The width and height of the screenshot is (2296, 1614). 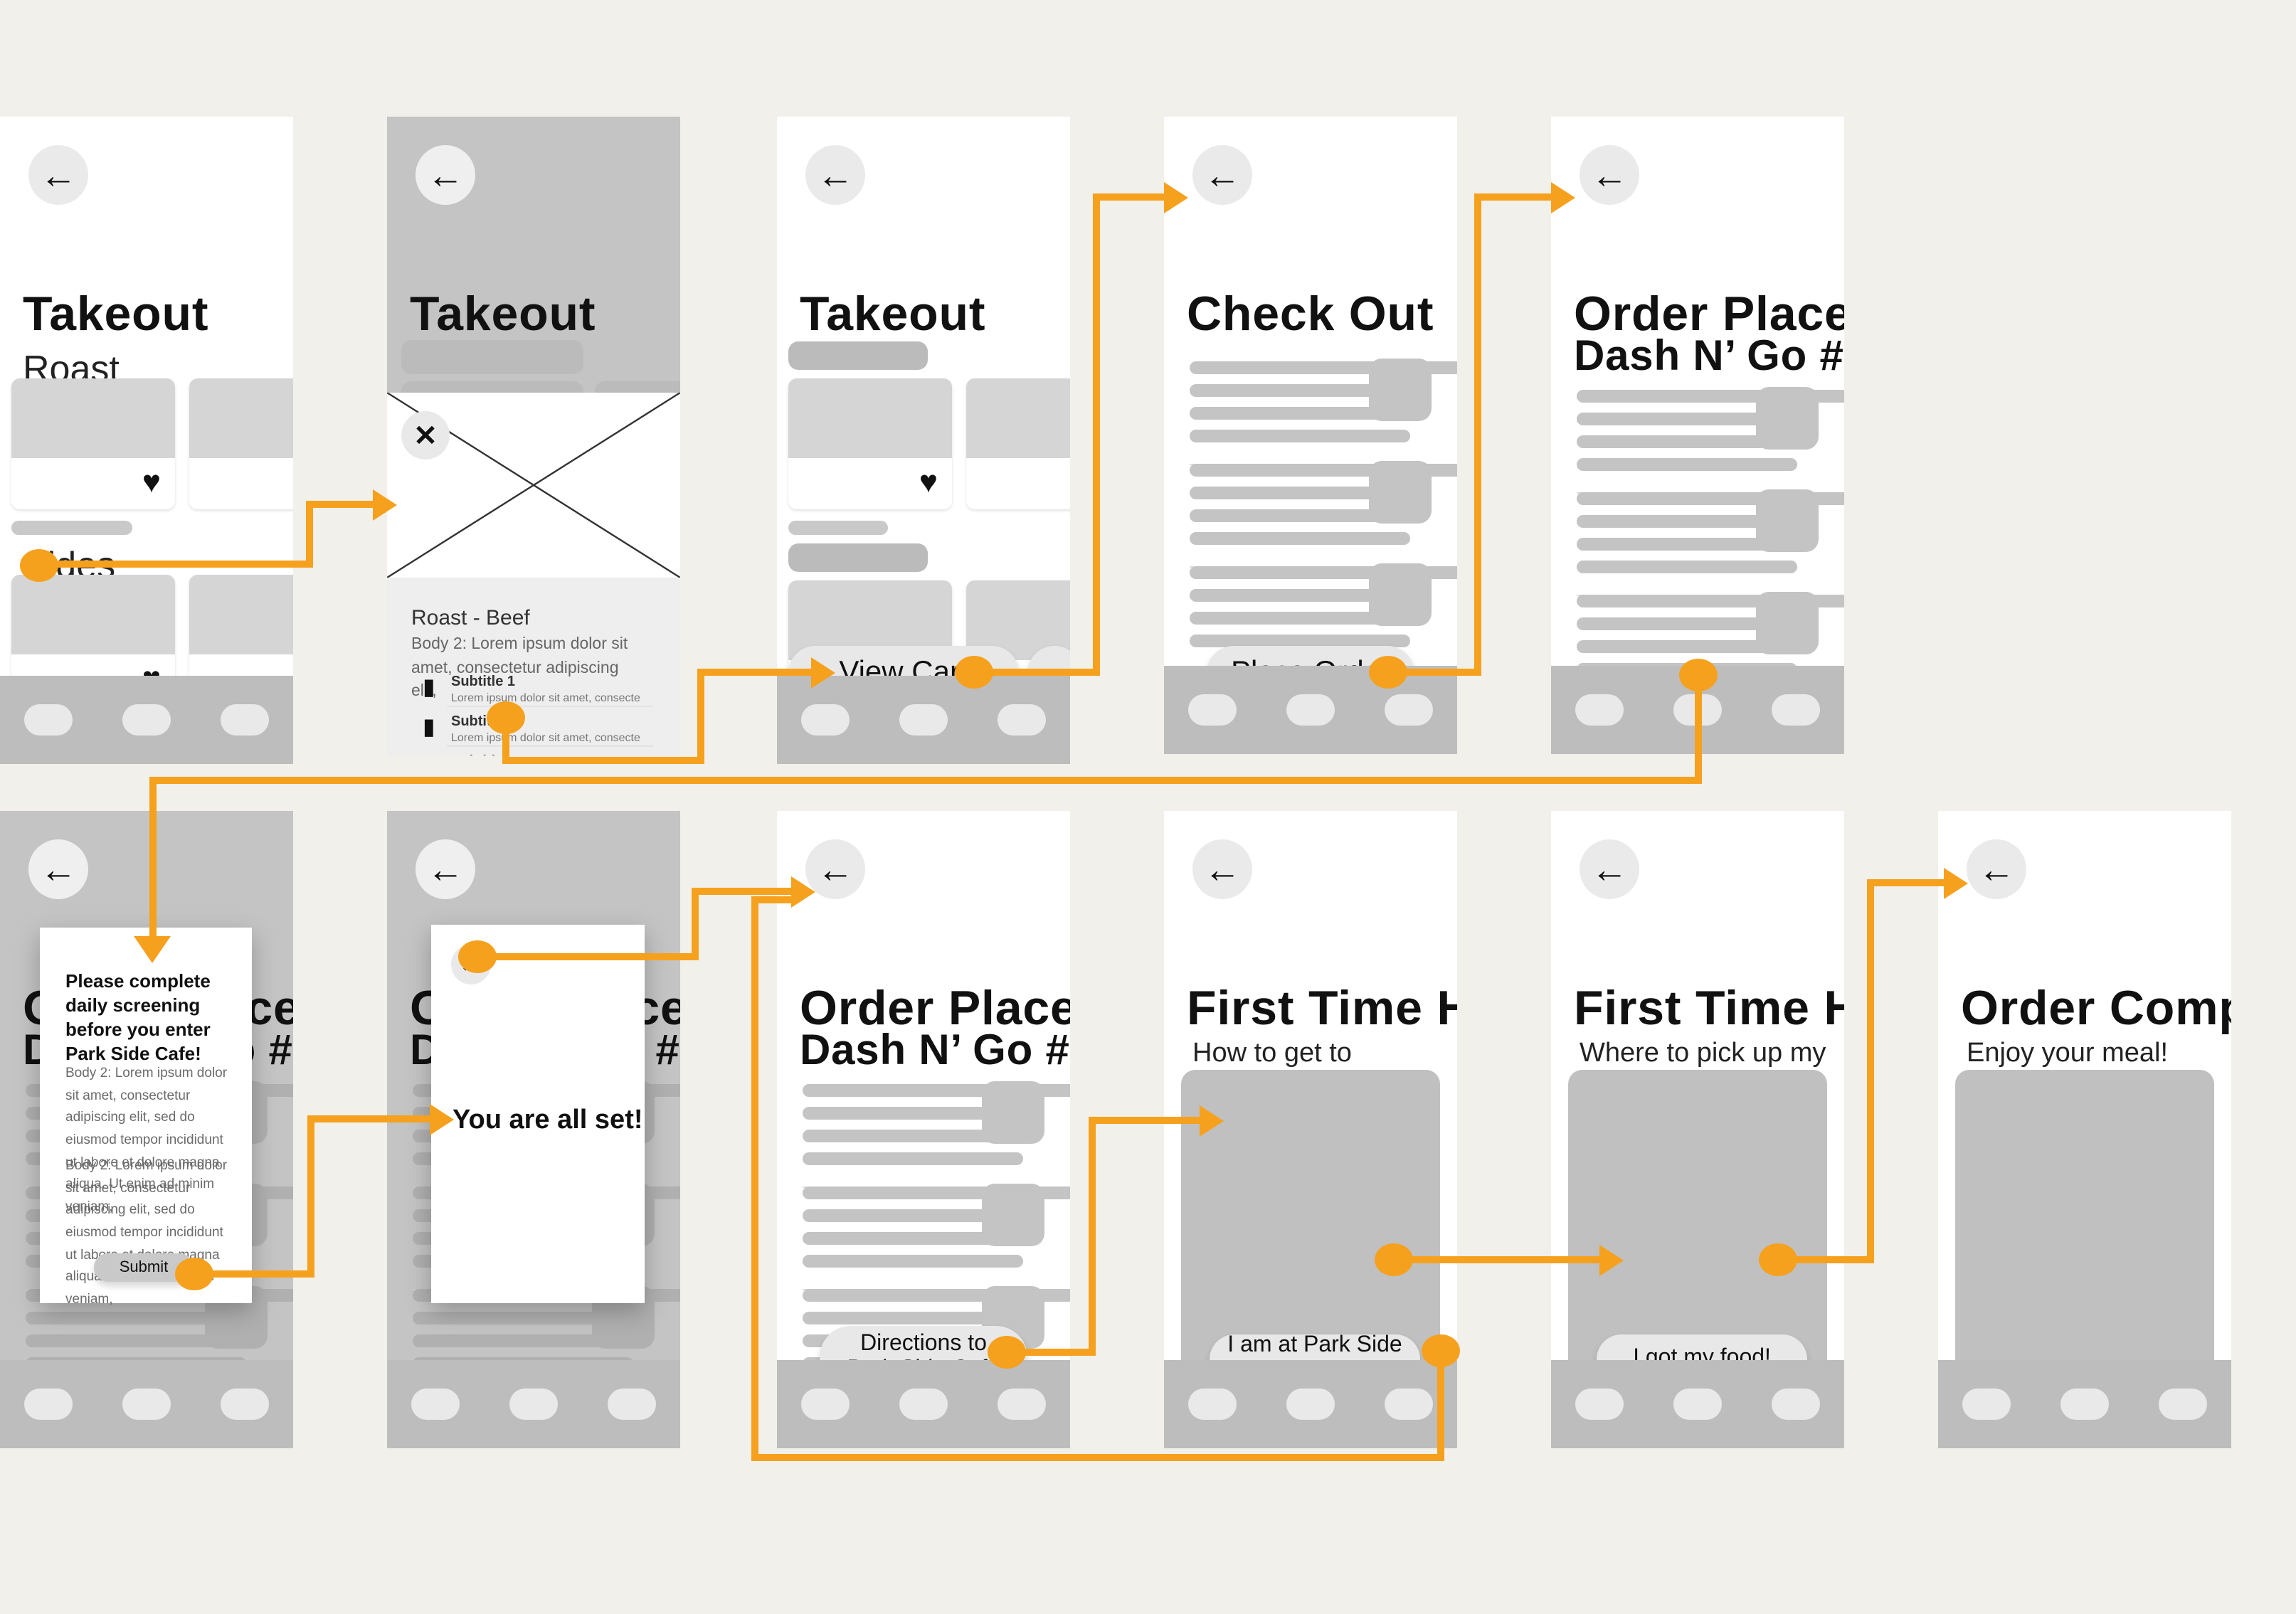 What do you see at coordinates (483, 682) in the screenshot?
I see `option-title: Subtitle 1` at bounding box center [483, 682].